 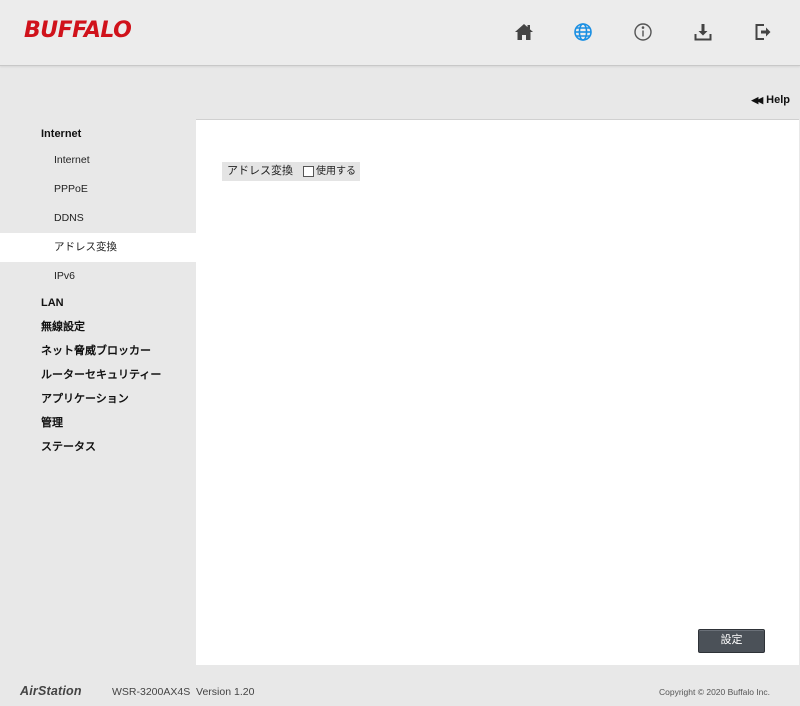 I want to click on help-label: Help, so click(x=778, y=100).